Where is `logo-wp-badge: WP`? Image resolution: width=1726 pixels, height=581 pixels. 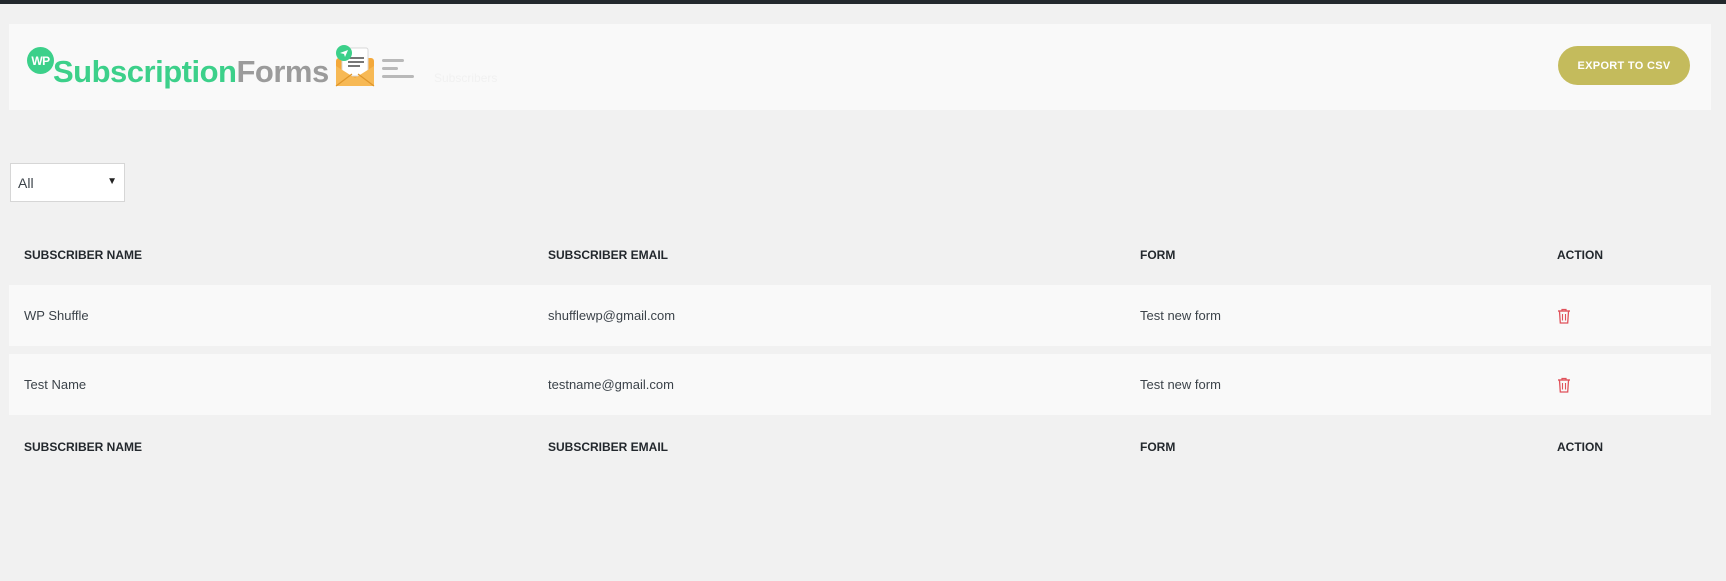 logo-wp-badge: WP is located at coordinates (40, 60).